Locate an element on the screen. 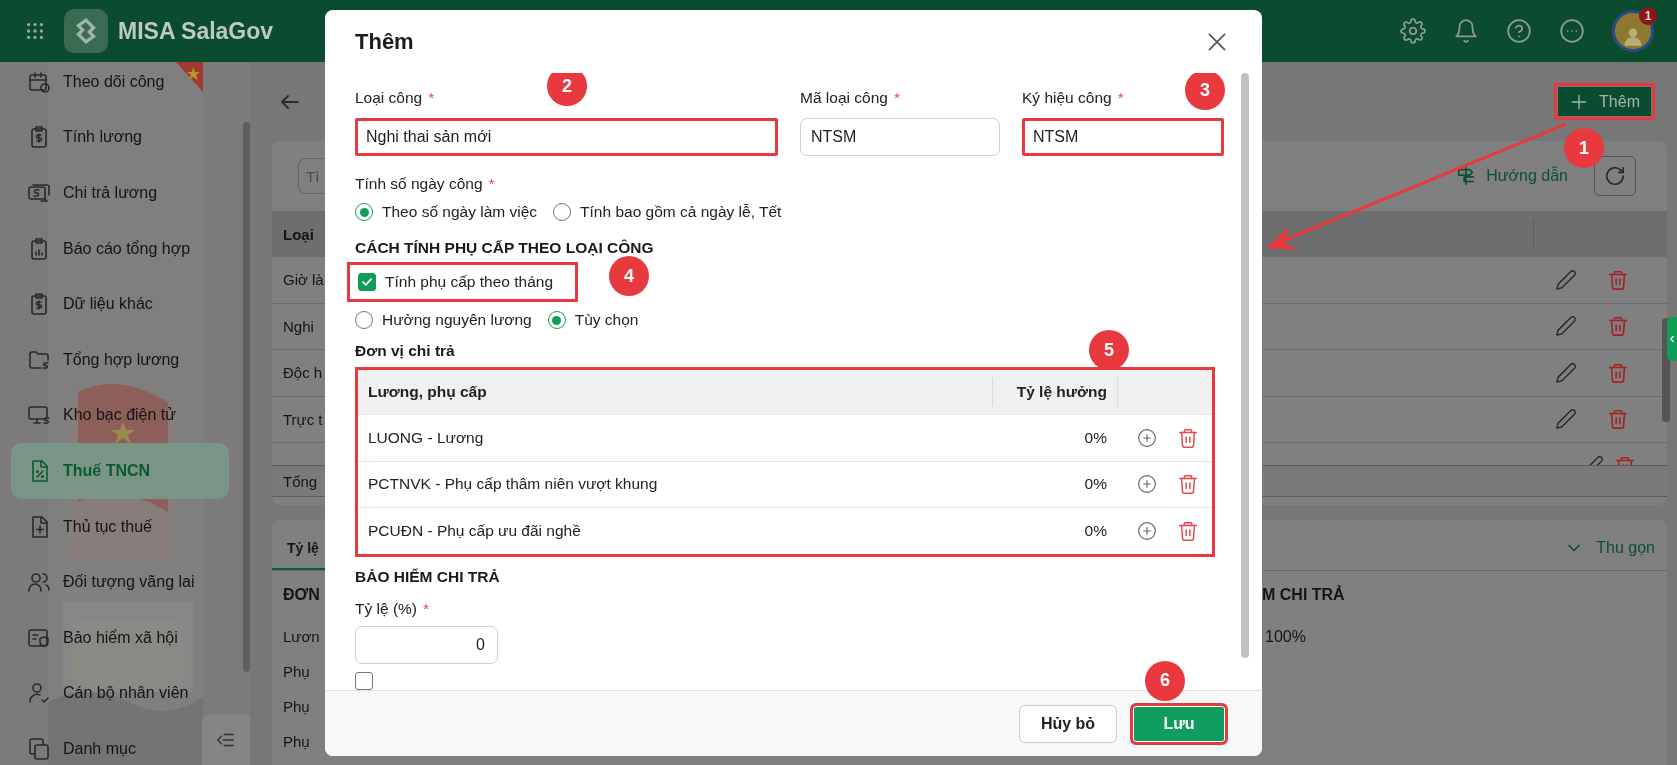 This screenshot has width=1677, height=765. field-label: Mã loại công is located at coordinates (844, 97).